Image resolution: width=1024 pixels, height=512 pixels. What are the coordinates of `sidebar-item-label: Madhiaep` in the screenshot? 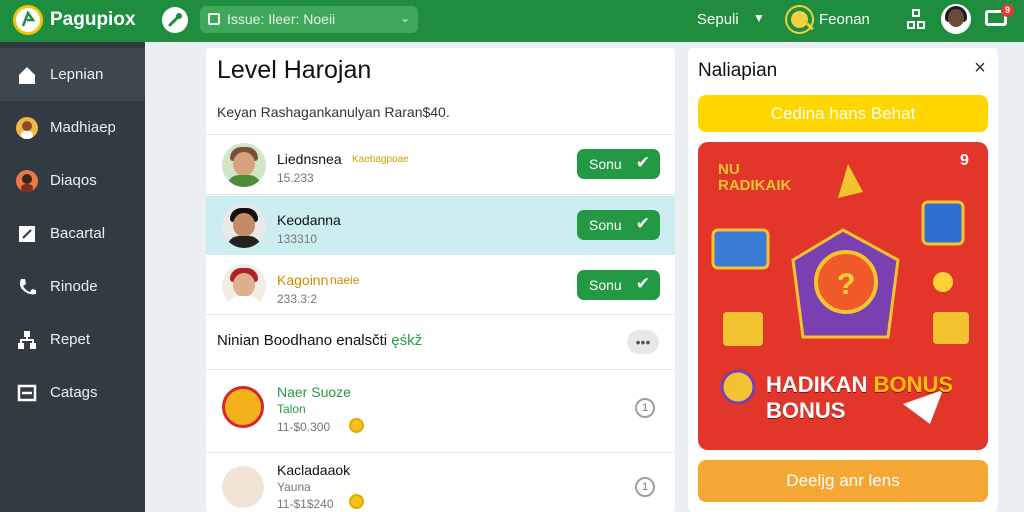 It's located at (83, 127).